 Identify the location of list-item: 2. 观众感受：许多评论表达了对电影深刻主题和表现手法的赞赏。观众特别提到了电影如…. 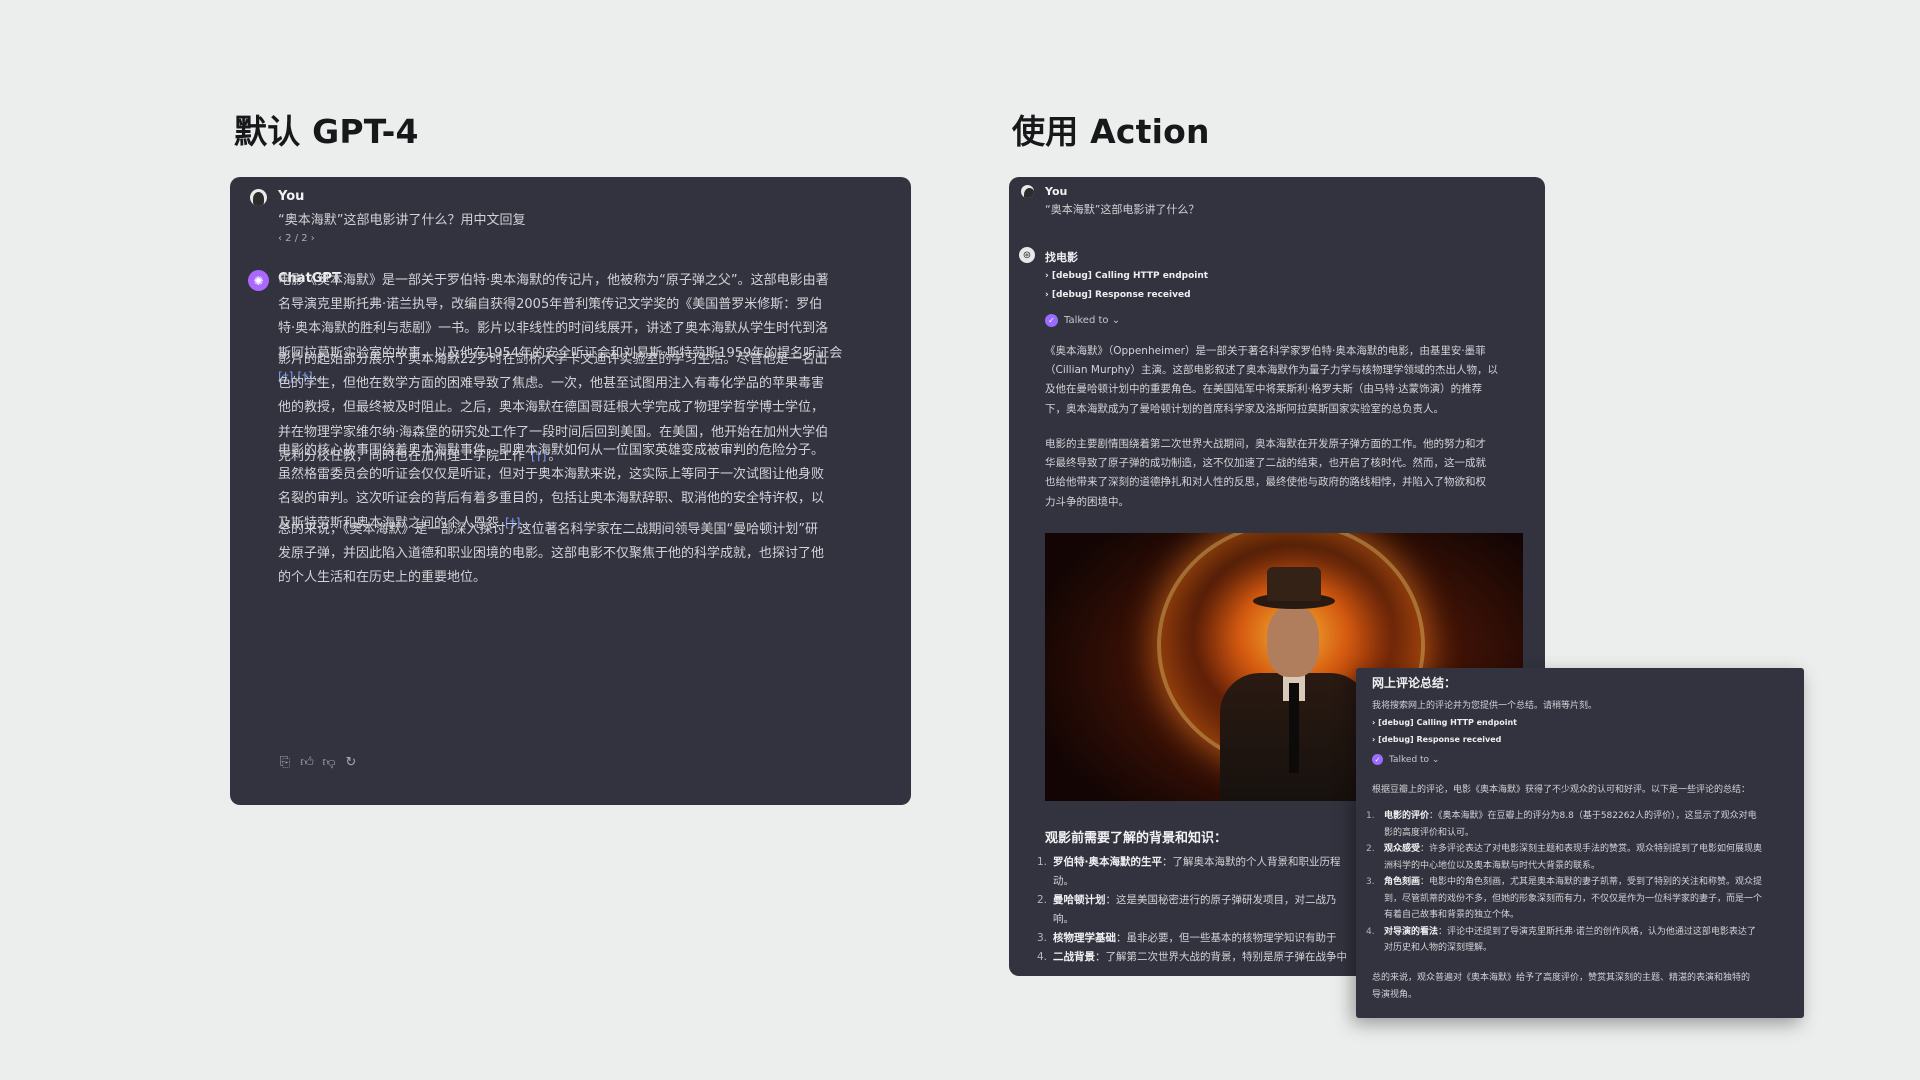
(1579, 857).